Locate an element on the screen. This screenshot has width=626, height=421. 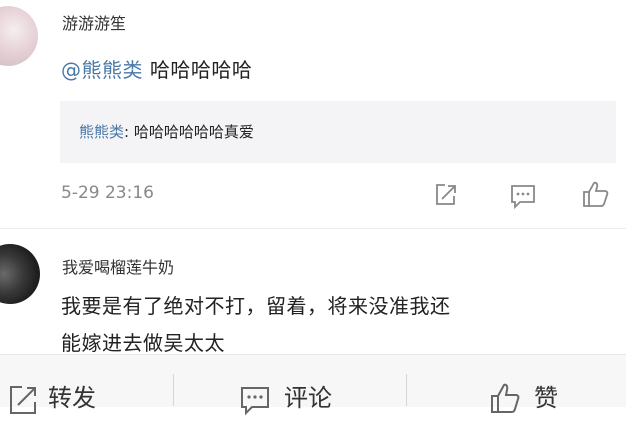
bottom-like-icon is located at coordinates (505, 400).